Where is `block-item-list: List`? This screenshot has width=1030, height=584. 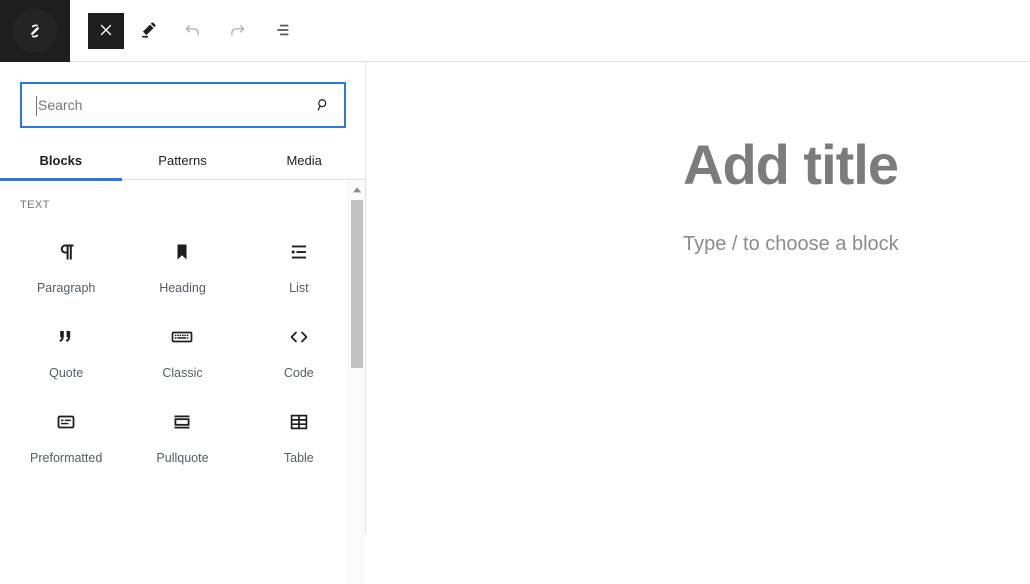
block-item-list: List is located at coordinates (299, 263).